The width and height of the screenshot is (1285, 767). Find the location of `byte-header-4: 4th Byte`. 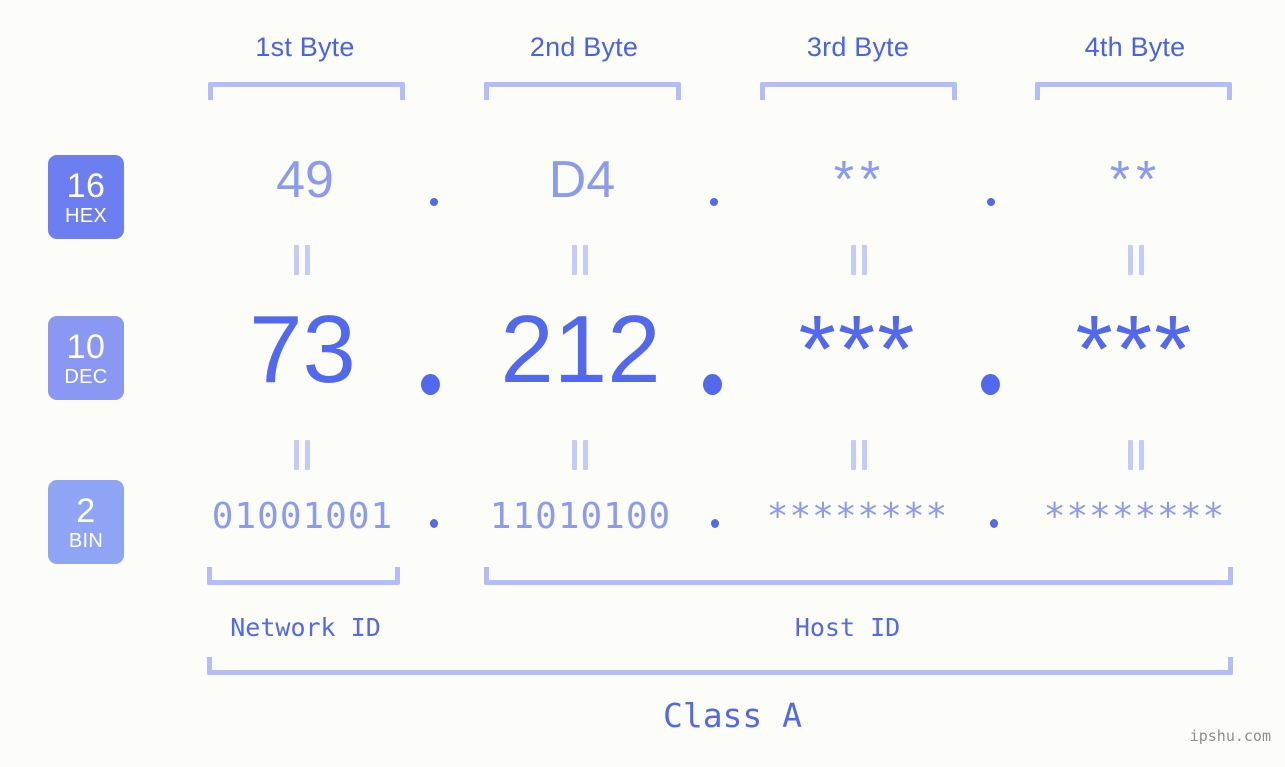

byte-header-4: 4th Byte is located at coordinates (1135, 47).